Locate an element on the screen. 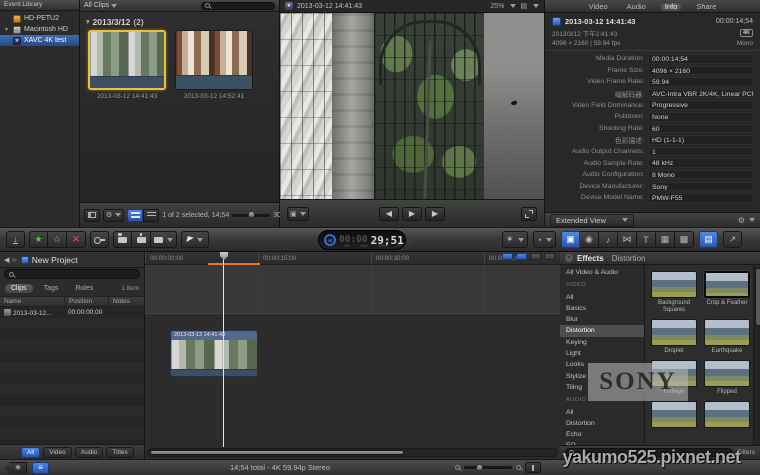 This screenshot has width=760, height=475. skimming-toggle is located at coordinates (507, 256).